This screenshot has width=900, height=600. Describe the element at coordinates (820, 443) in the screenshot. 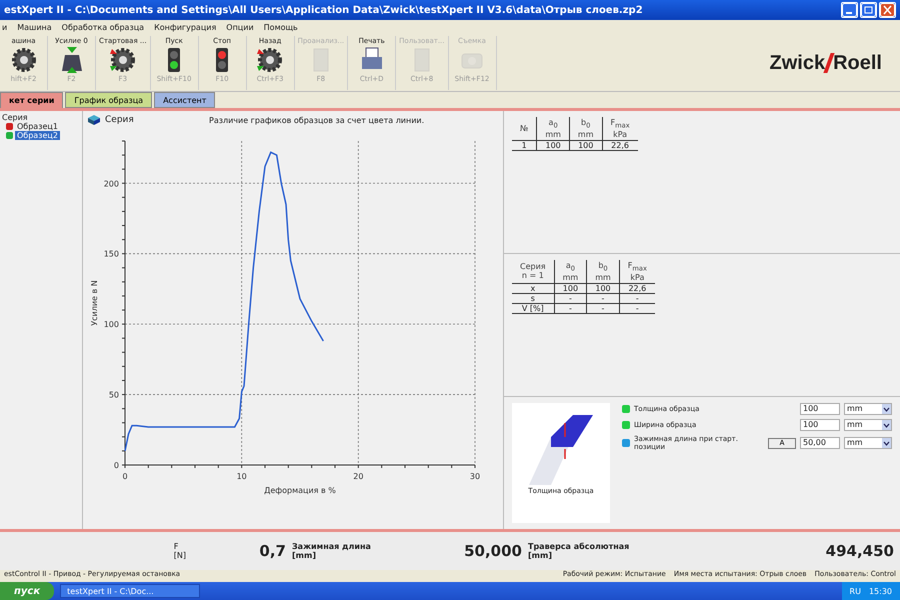

I see `value-field: 50,00` at that location.